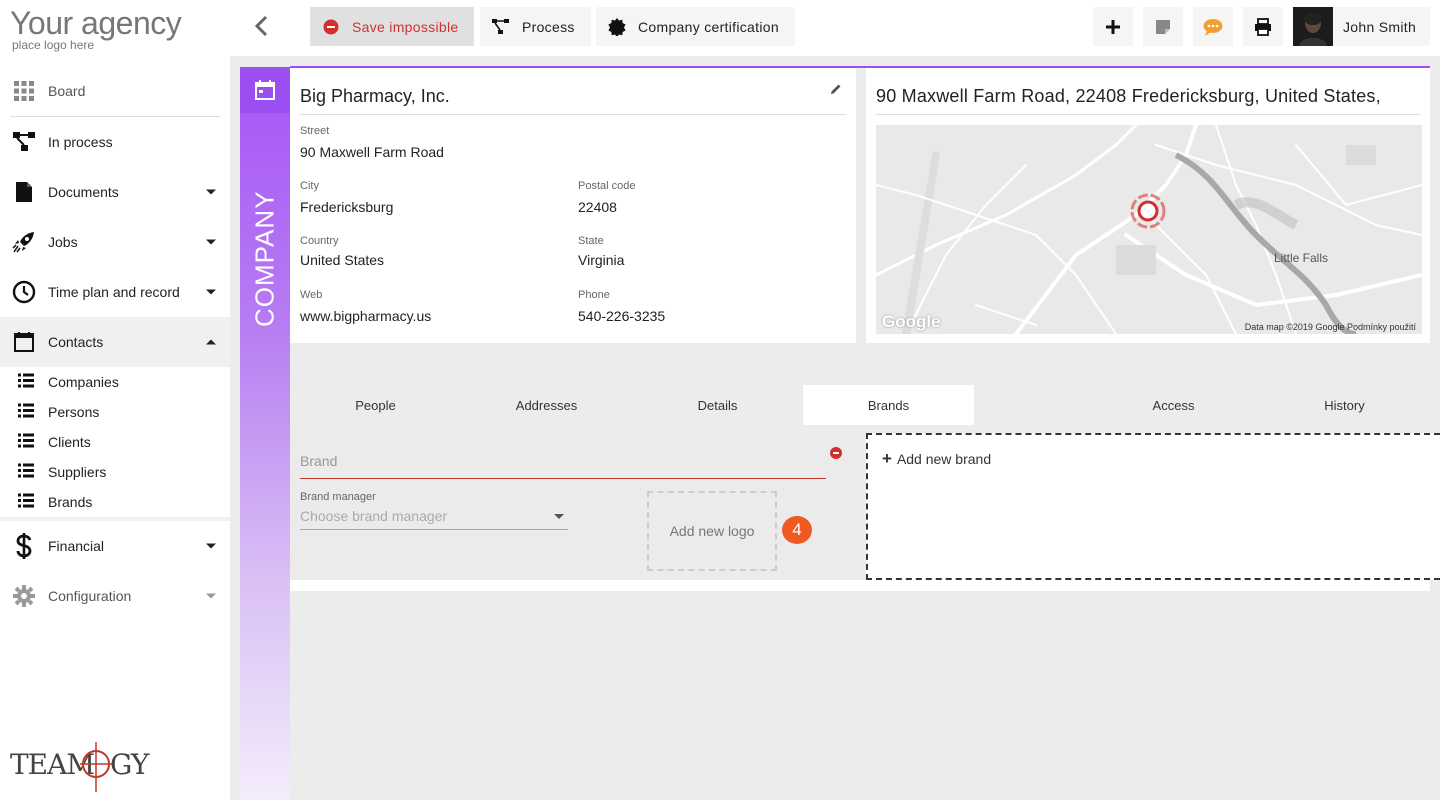 Image resolution: width=1440 pixels, height=800 pixels. I want to click on sidebar-item-label: Configuration, so click(90, 596).